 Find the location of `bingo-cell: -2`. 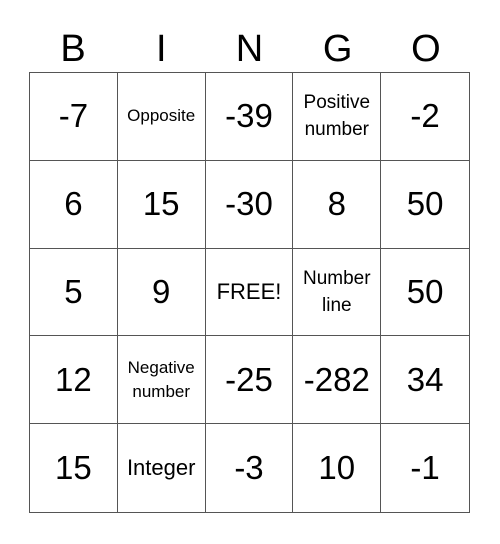

bingo-cell: -2 is located at coordinates (425, 117).